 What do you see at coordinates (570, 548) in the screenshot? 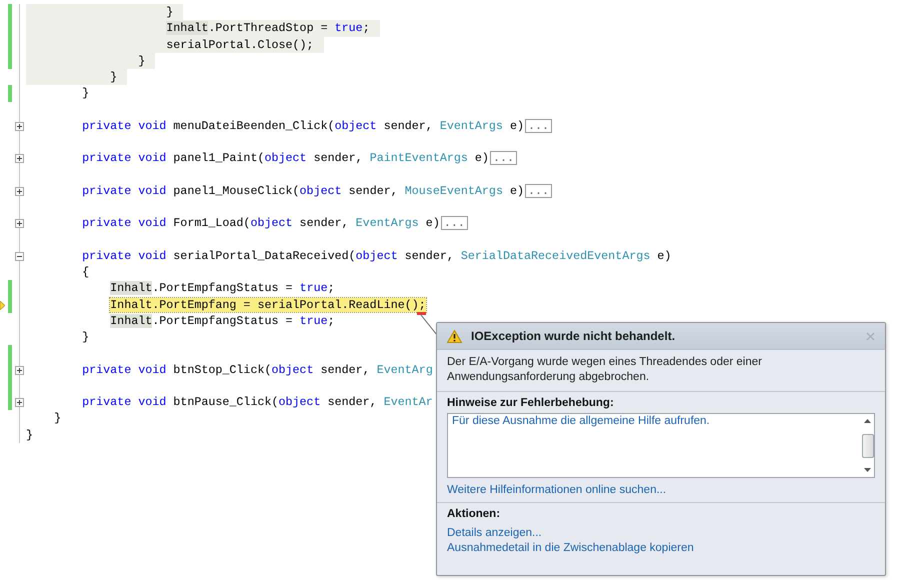
I see `action-link: Ausnahmedetail in die Zwischenablage kopieren` at bounding box center [570, 548].